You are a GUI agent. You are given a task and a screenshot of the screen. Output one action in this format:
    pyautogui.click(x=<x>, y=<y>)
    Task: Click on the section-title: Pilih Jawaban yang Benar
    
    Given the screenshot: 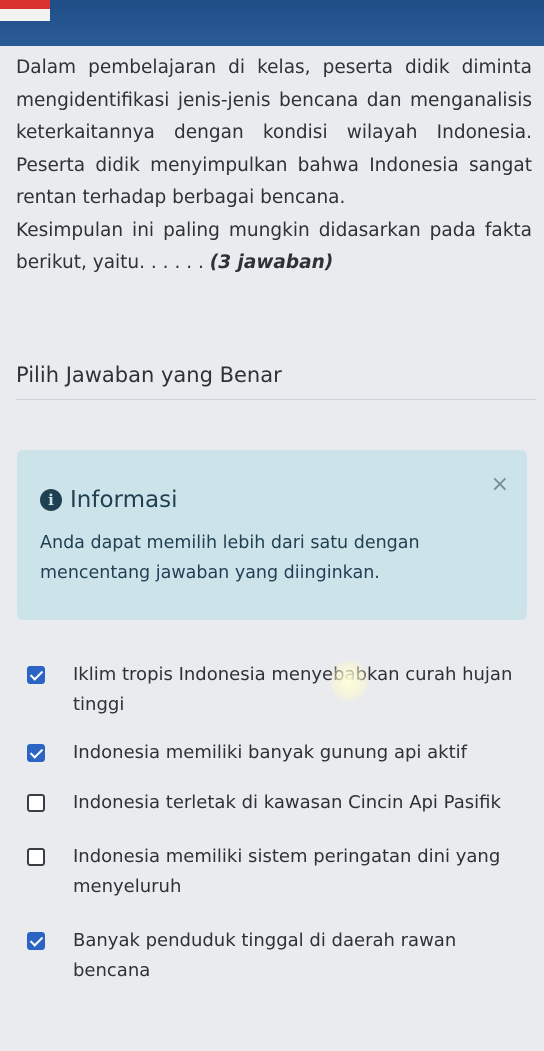 What is the action you would take?
    pyautogui.click(x=276, y=381)
    